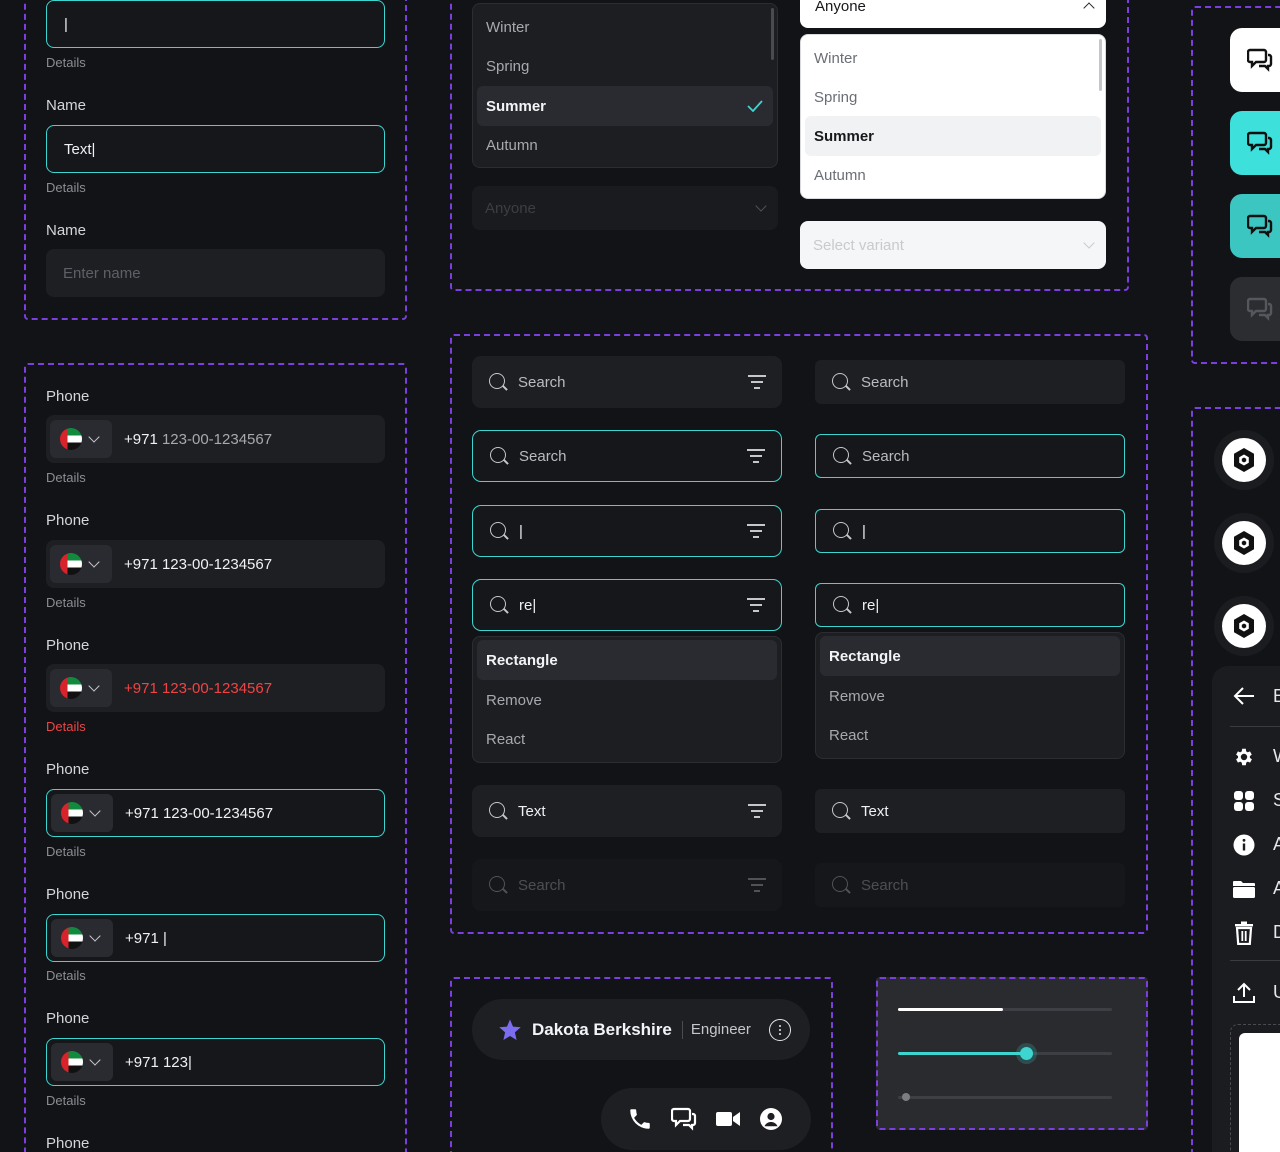  What do you see at coordinates (1026, 1053) in the screenshot?
I see `slider-thumb` at bounding box center [1026, 1053].